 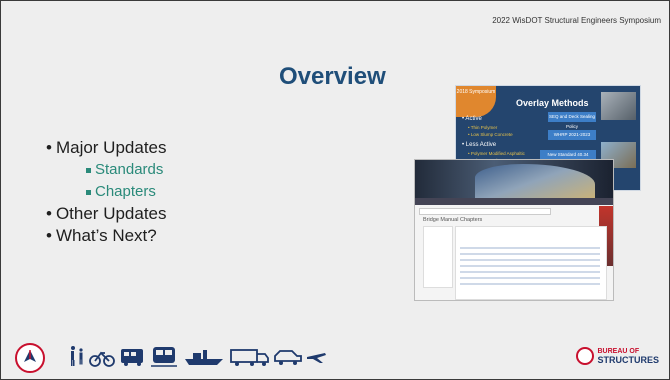 I want to click on slide-title: Overview, so click(x=332, y=76).